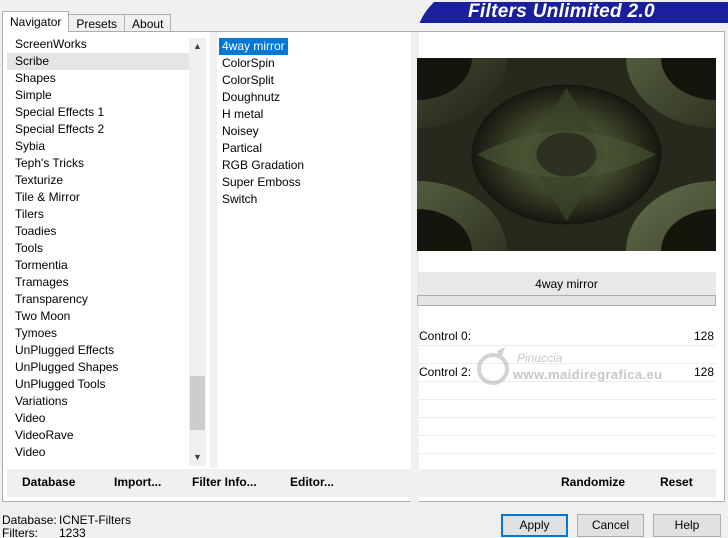 The height and width of the screenshot is (538, 728). Describe the element at coordinates (610, 525) in the screenshot. I see `cancel-button: Cancel` at that location.